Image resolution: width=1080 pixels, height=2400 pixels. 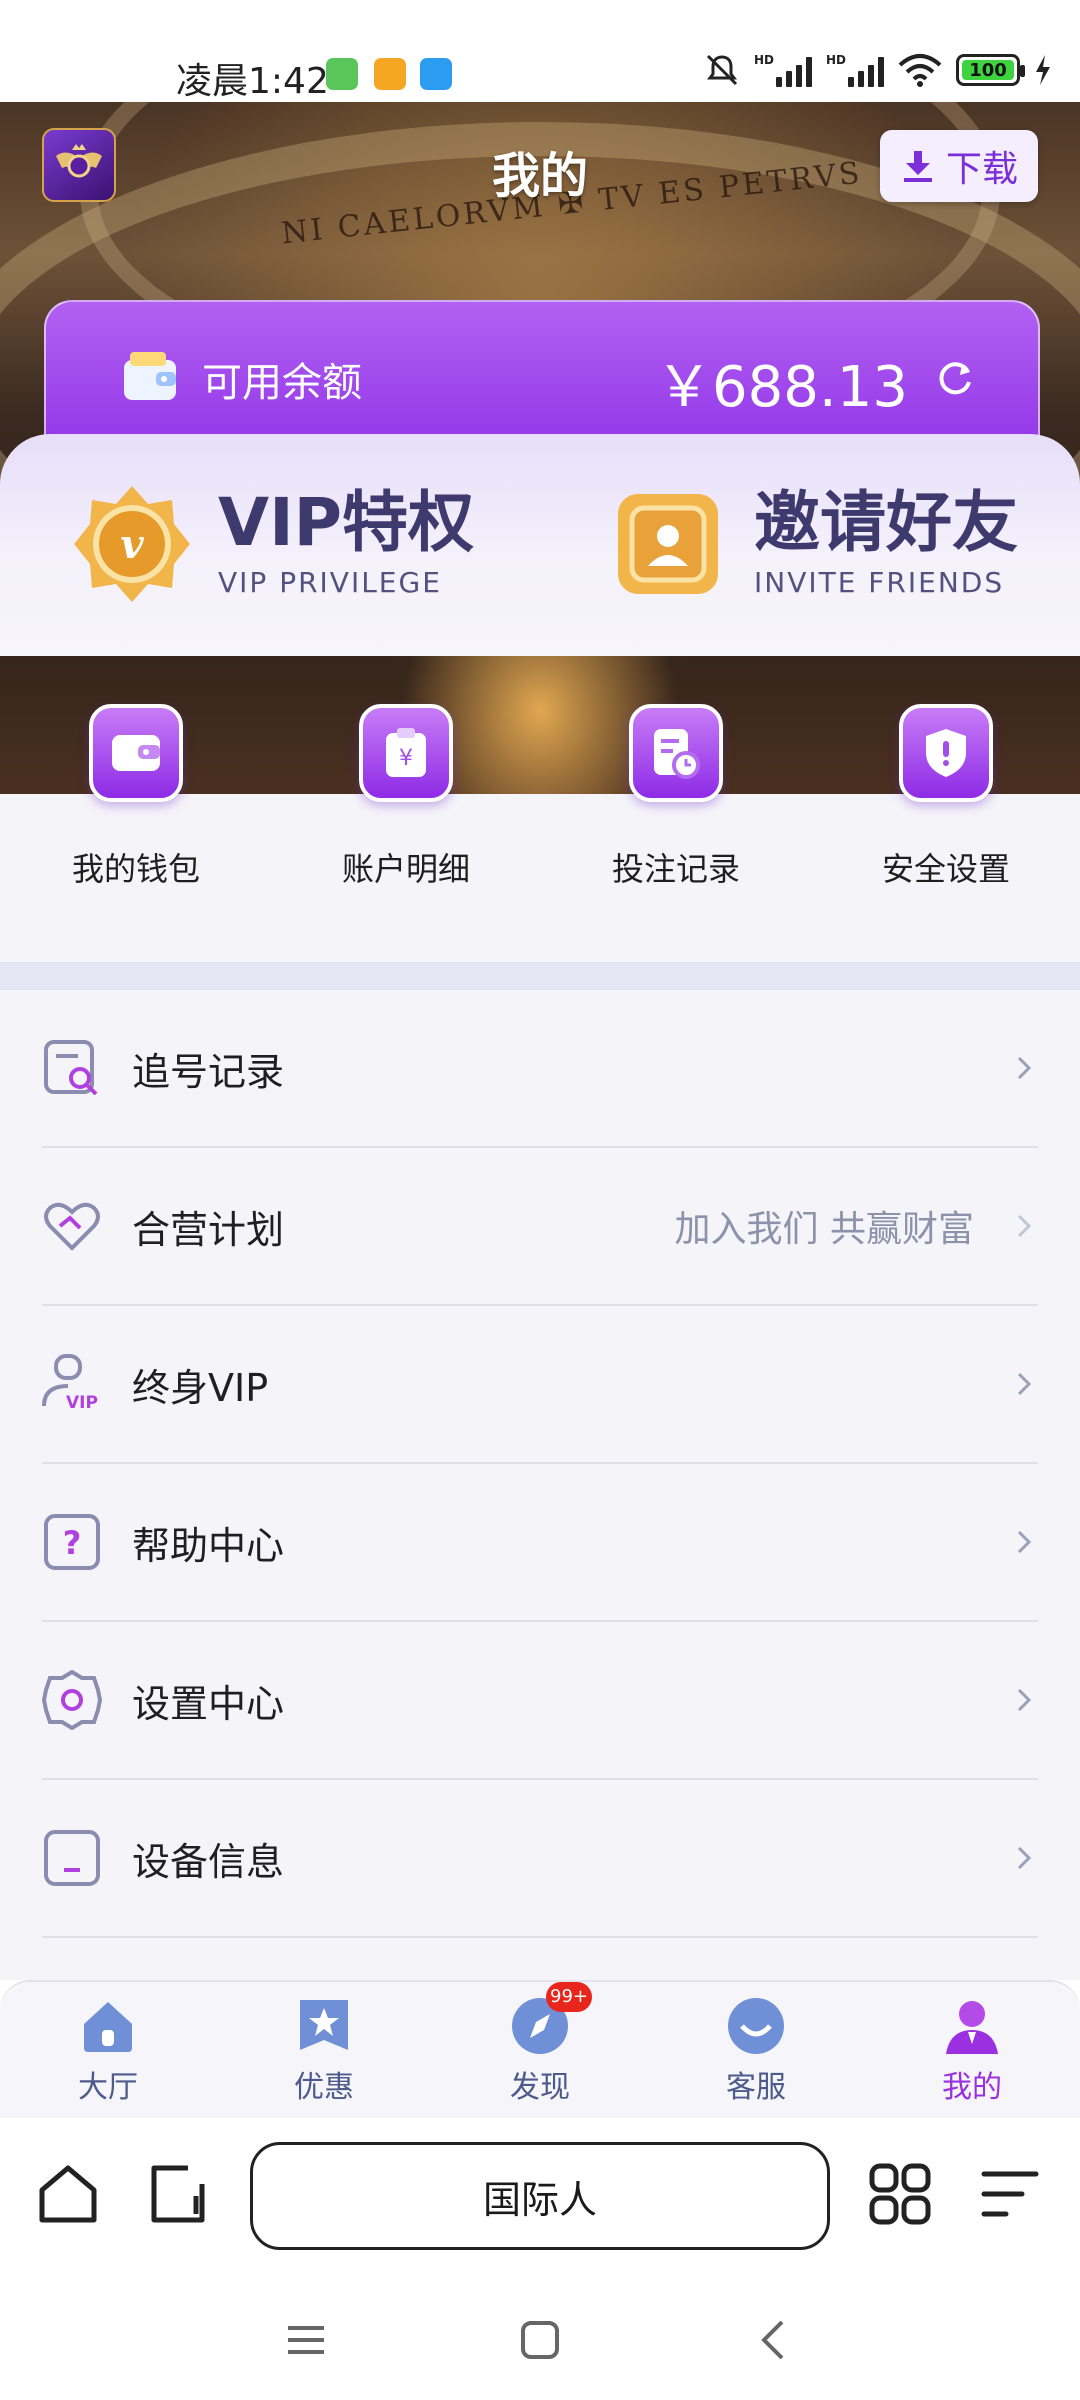 I want to click on quick-action-account-details: ¥ 账户明细, so click(x=406, y=797).